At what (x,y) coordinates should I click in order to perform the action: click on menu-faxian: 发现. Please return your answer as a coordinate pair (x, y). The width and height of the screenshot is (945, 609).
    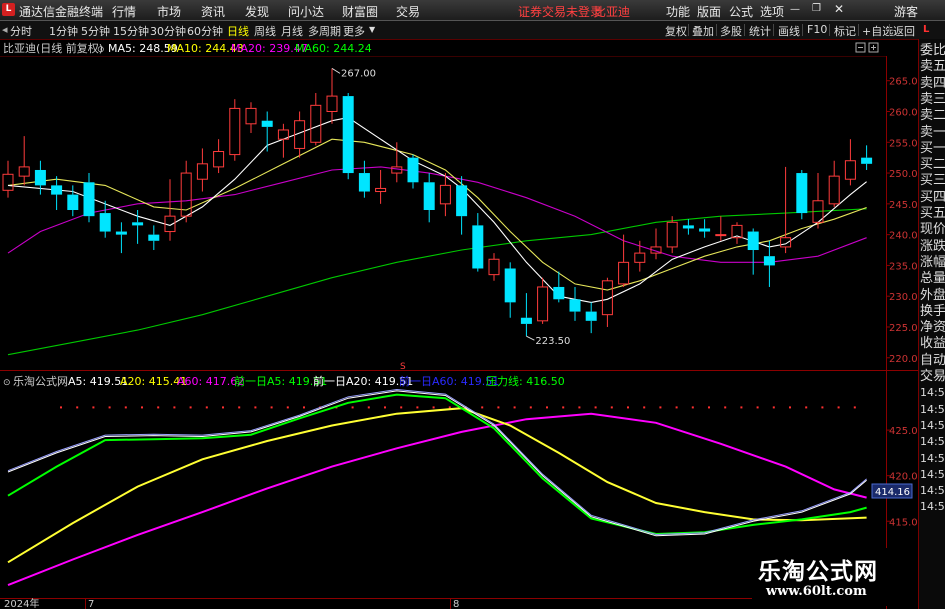
    Looking at the image, I should click on (257, 11).